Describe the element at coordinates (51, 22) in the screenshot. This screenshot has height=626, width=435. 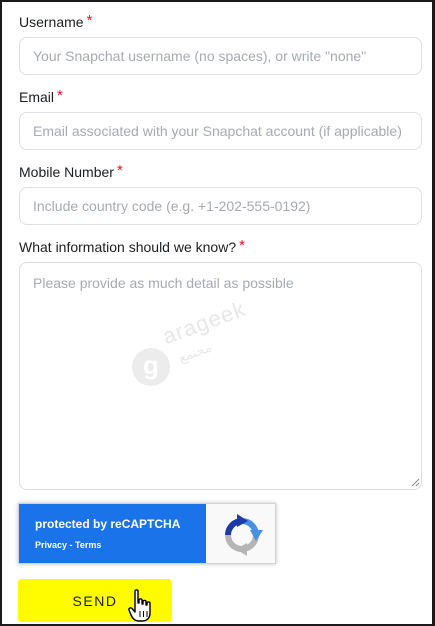
I see `username-label-text: Username` at that location.